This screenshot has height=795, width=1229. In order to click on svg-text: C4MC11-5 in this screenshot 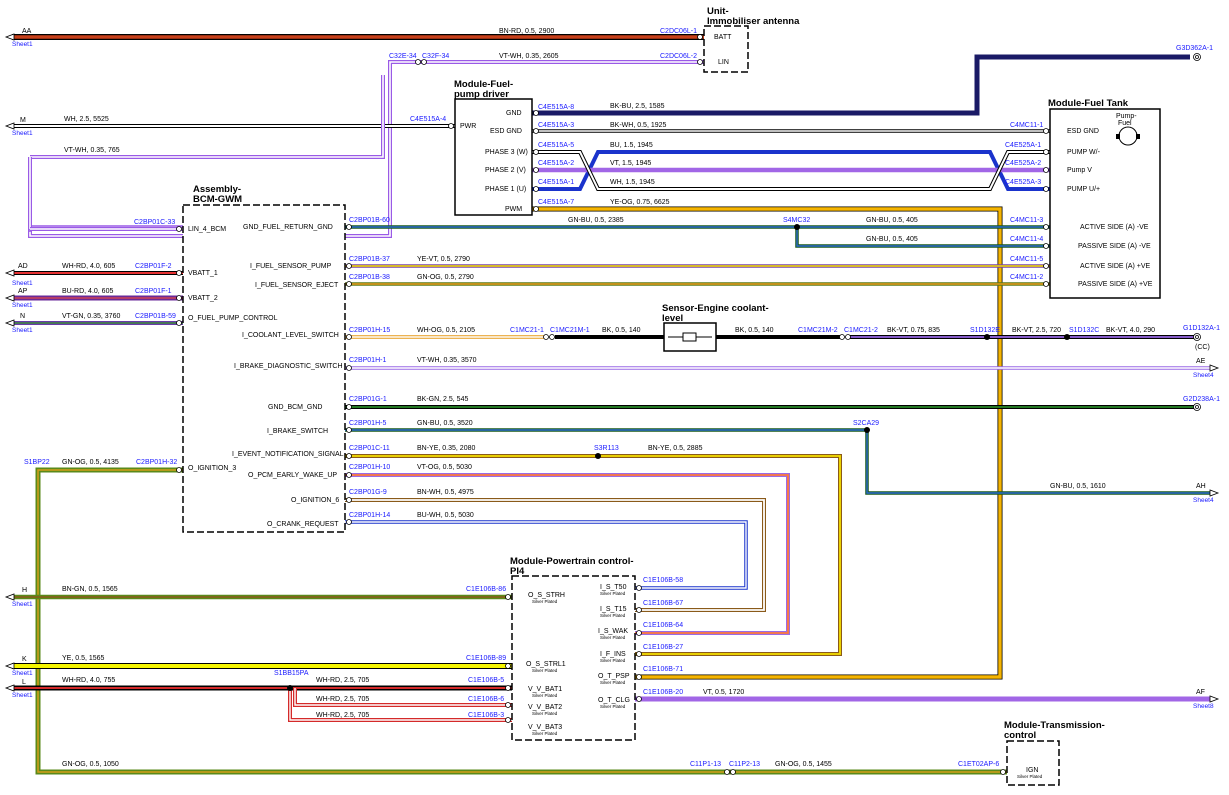, I will do `click(1026, 259)`.